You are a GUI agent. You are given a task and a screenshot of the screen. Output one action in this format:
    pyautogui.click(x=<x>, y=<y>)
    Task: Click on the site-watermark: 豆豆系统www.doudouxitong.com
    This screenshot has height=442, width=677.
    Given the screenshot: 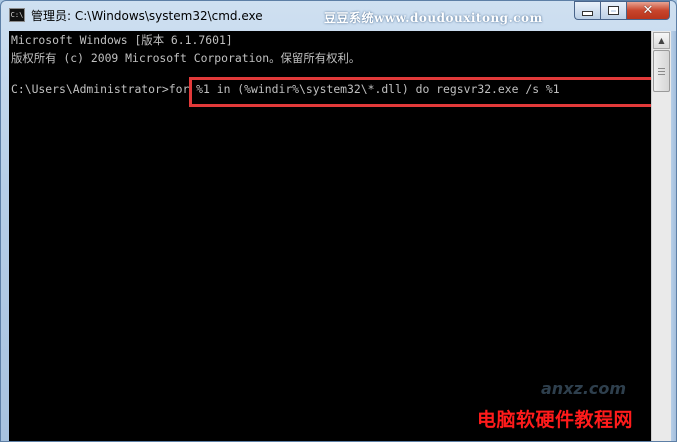 What is the action you would take?
    pyautogui.click(x=433, y=18)
    